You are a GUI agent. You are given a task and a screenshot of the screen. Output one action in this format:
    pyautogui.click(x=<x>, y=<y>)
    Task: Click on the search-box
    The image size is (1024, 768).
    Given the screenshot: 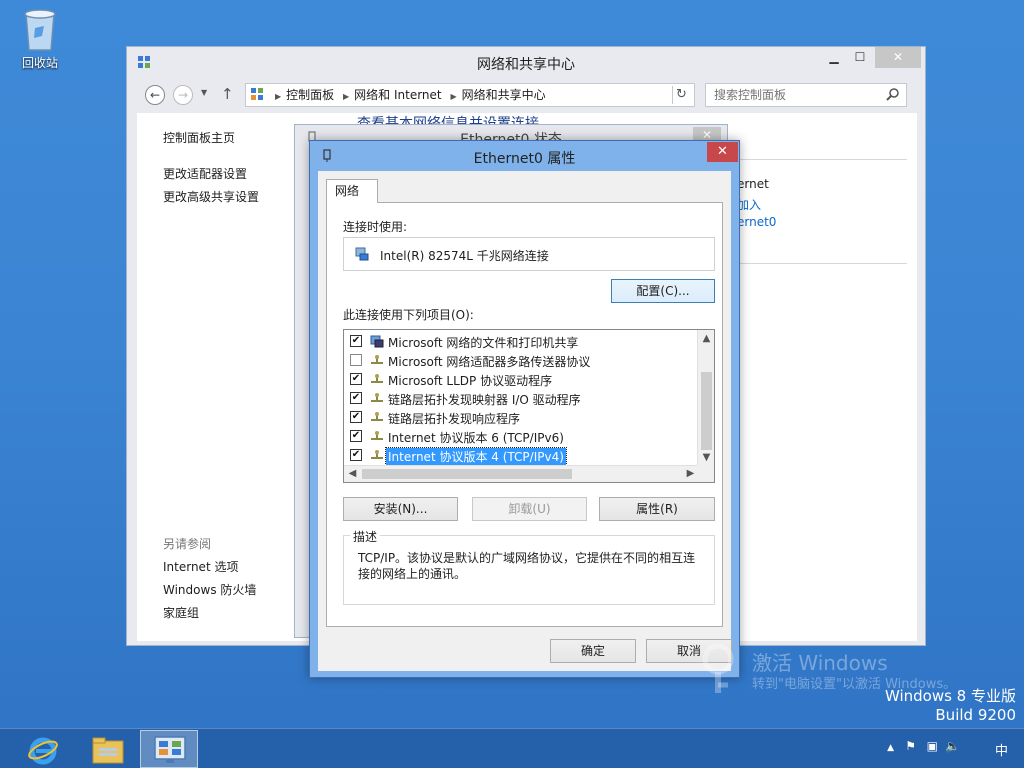 What is the action you would take?
    pyautogui.click(x=806, y=95)
    